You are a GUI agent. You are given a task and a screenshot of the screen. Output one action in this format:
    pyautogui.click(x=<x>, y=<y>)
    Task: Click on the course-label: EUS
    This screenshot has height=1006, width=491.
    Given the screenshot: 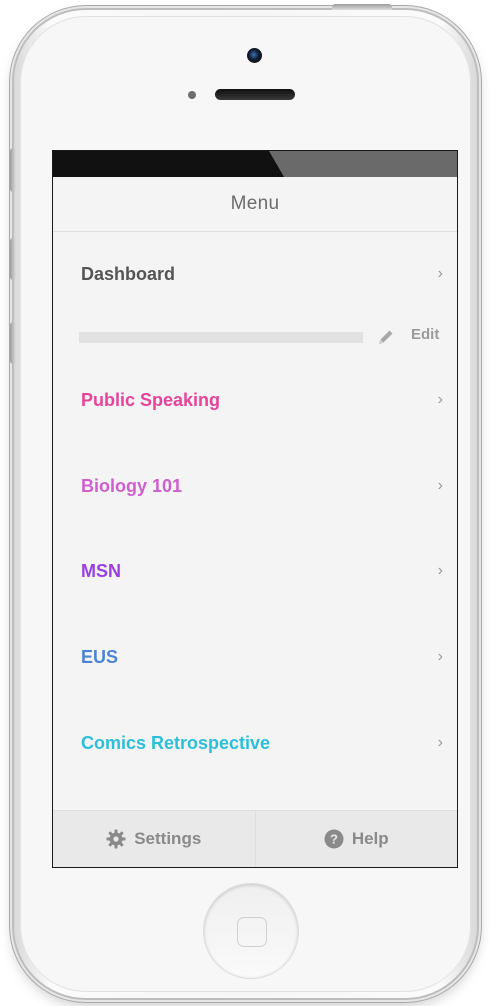 What is the action you would take?
    pyautogui.click(x=100, y=656)
    